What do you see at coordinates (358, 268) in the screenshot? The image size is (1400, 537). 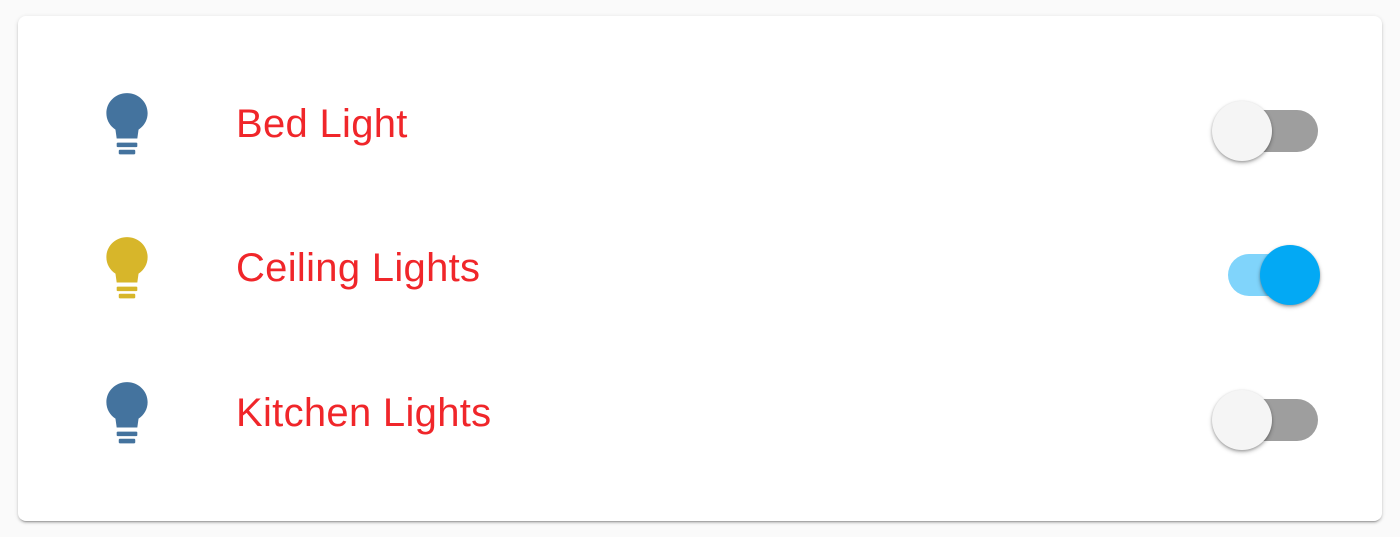 I see `entity-name: Ceiling Lights` at bounding box center [358, 268].